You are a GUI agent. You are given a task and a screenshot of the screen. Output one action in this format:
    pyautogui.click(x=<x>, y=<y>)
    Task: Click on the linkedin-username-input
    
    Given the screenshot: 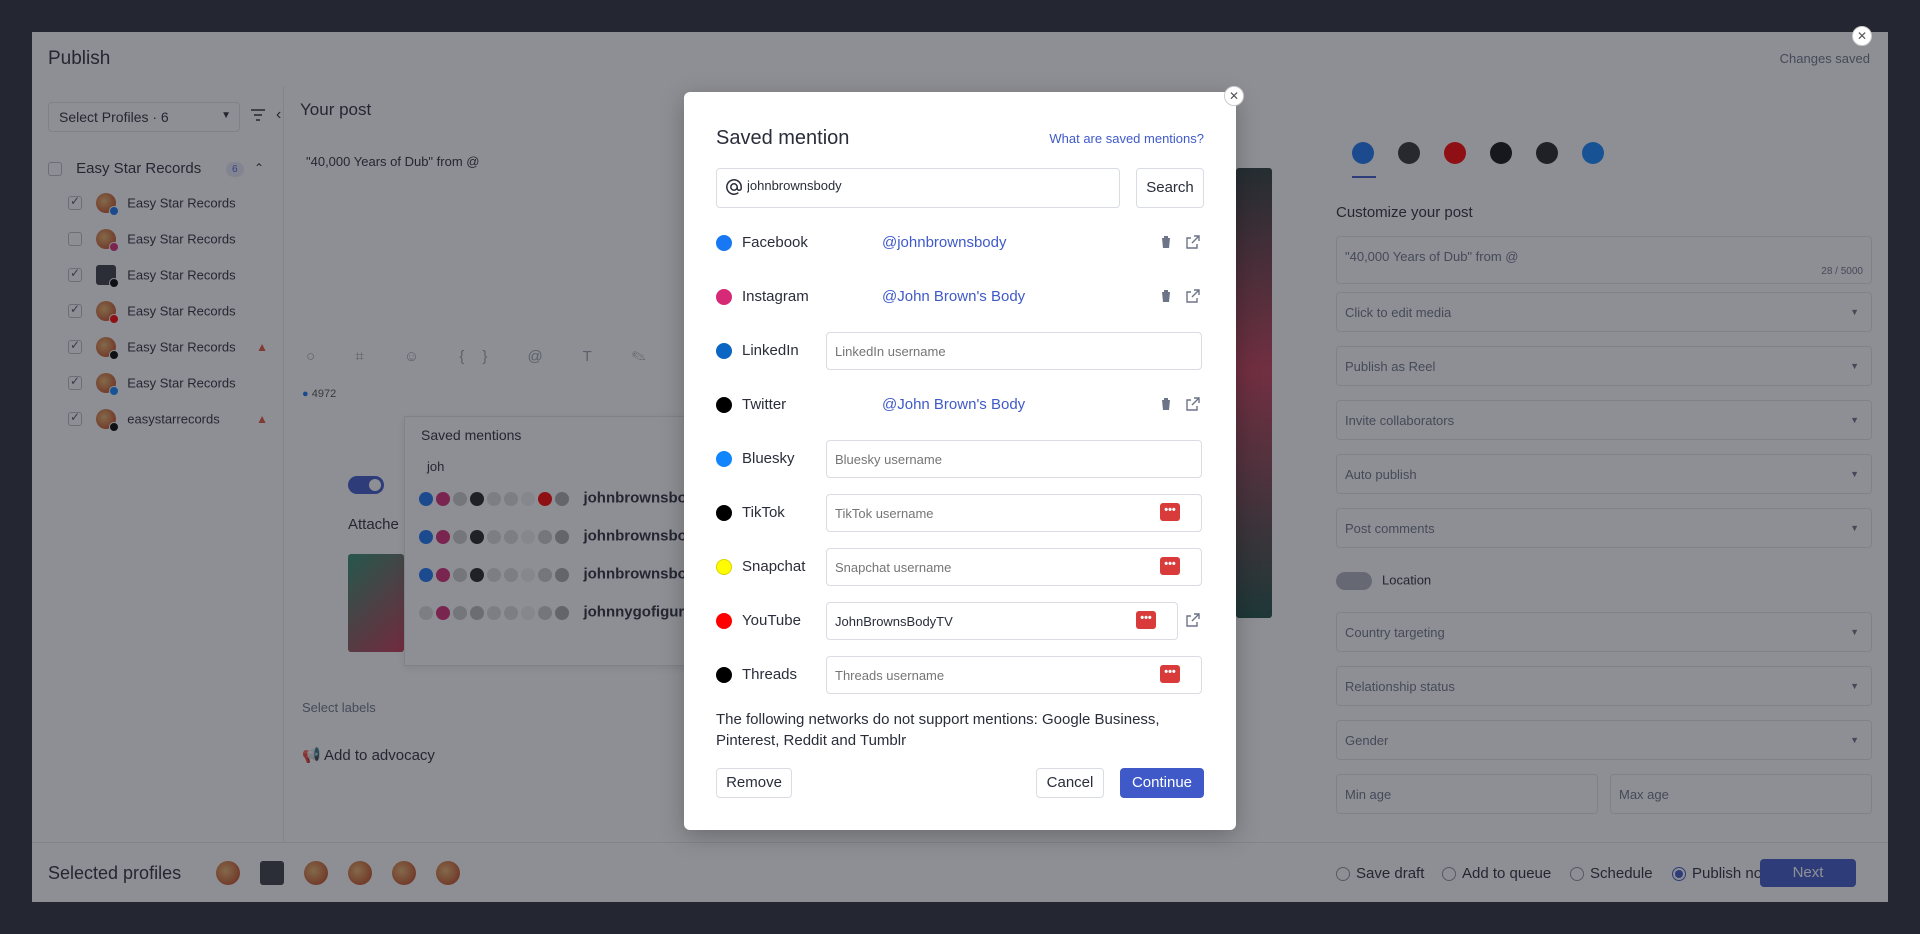 What is the action you would take?
    pyautogui.click(x=1014, y=351)
    